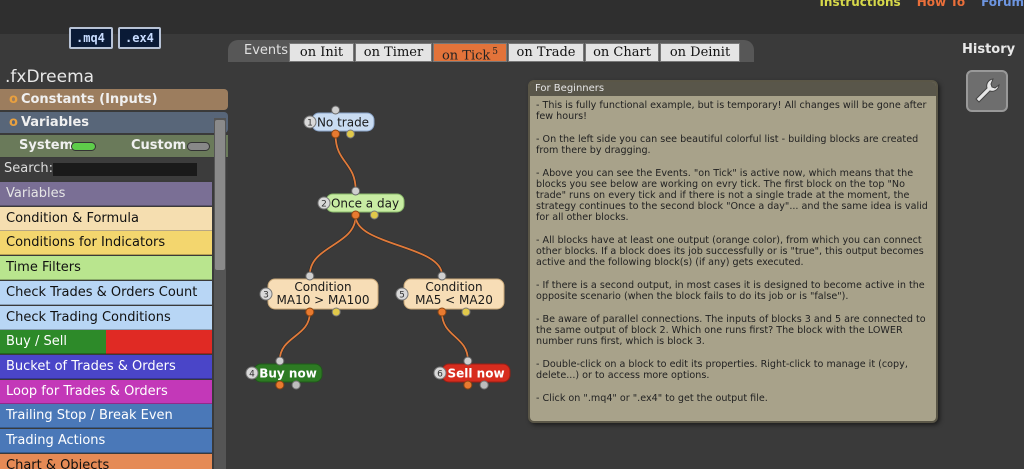 The image size is (1024, 469). Describe the element at coordinates (733, 89) in the screenshot. I see `for-beginners-title: For Beginners` at that location.